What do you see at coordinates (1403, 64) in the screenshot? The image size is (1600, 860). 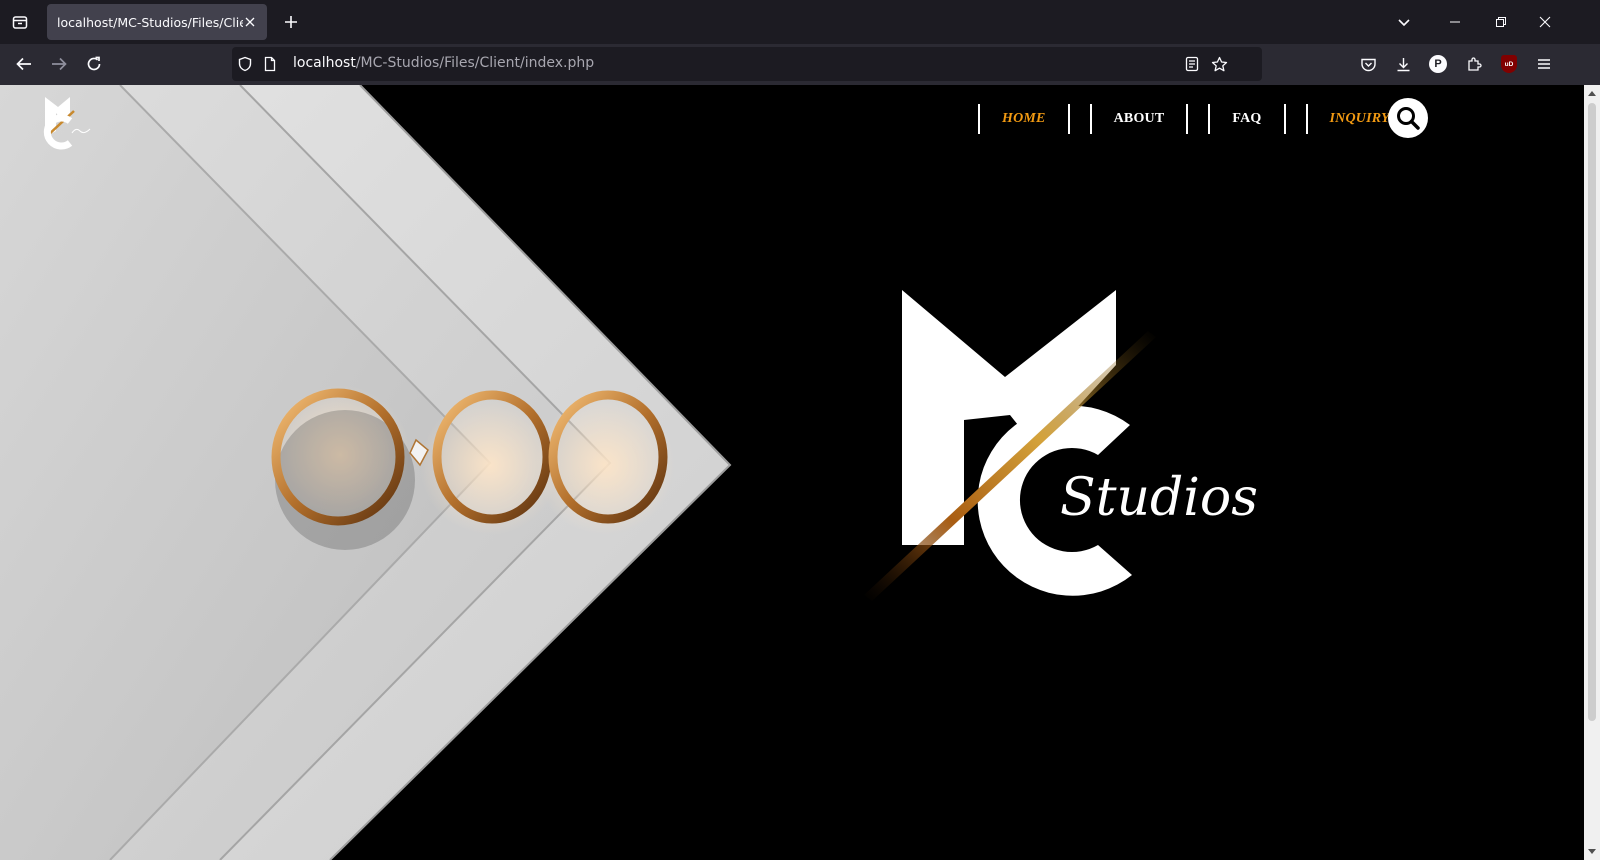 I see `download-icon` at bounding box center [1403, 64].